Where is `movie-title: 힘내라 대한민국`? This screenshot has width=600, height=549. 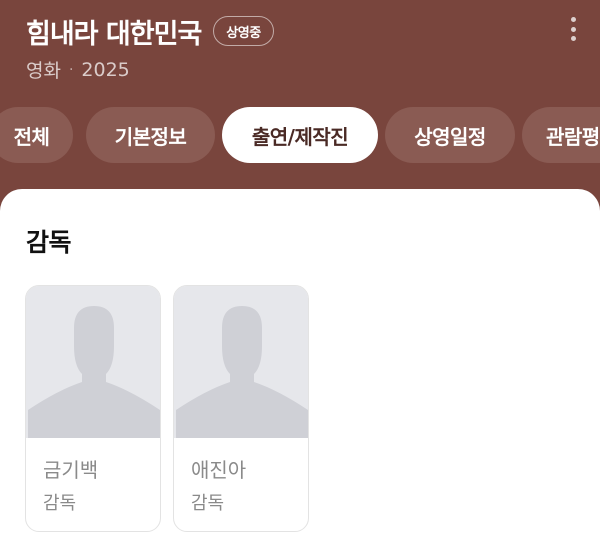
movie-title: 힘내라 대한민국 is located at coordinates (114, 34).